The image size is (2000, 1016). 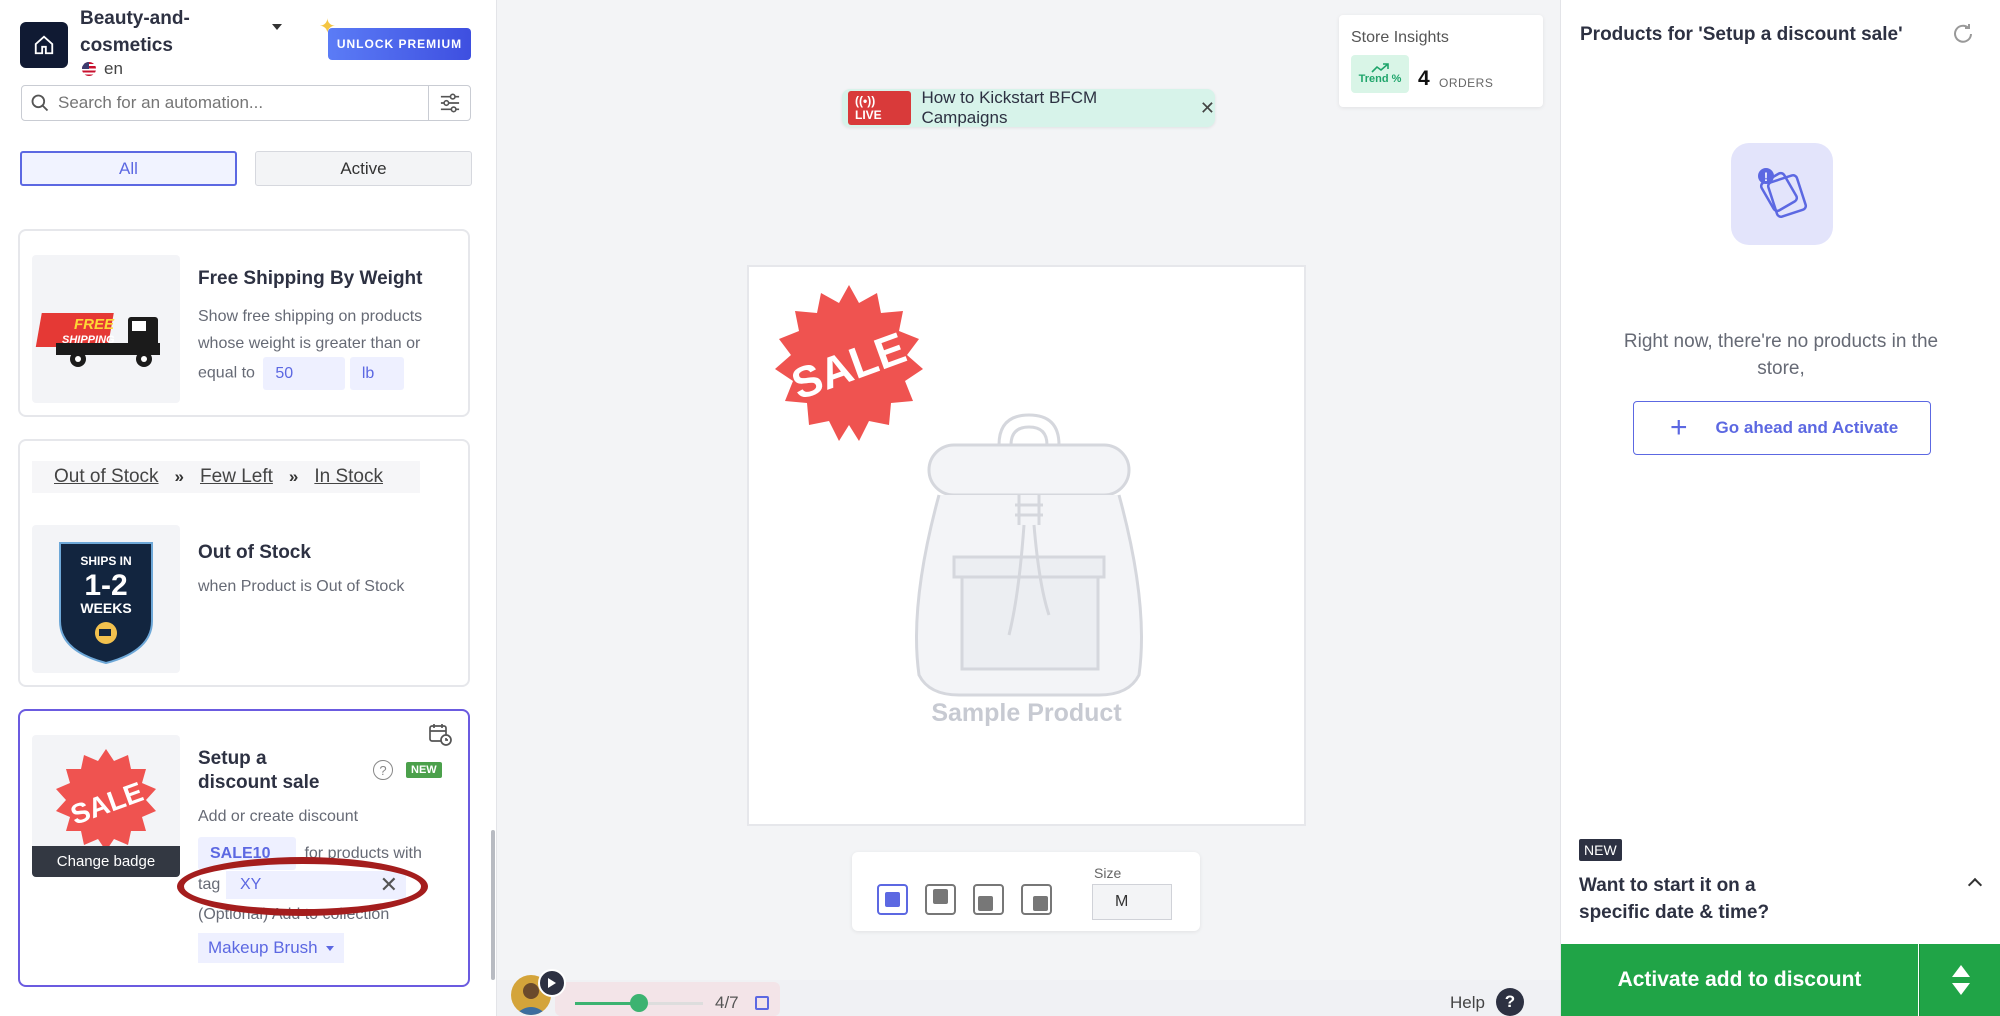 I want to click on tab-active: Active, so click(x=363, y=168).